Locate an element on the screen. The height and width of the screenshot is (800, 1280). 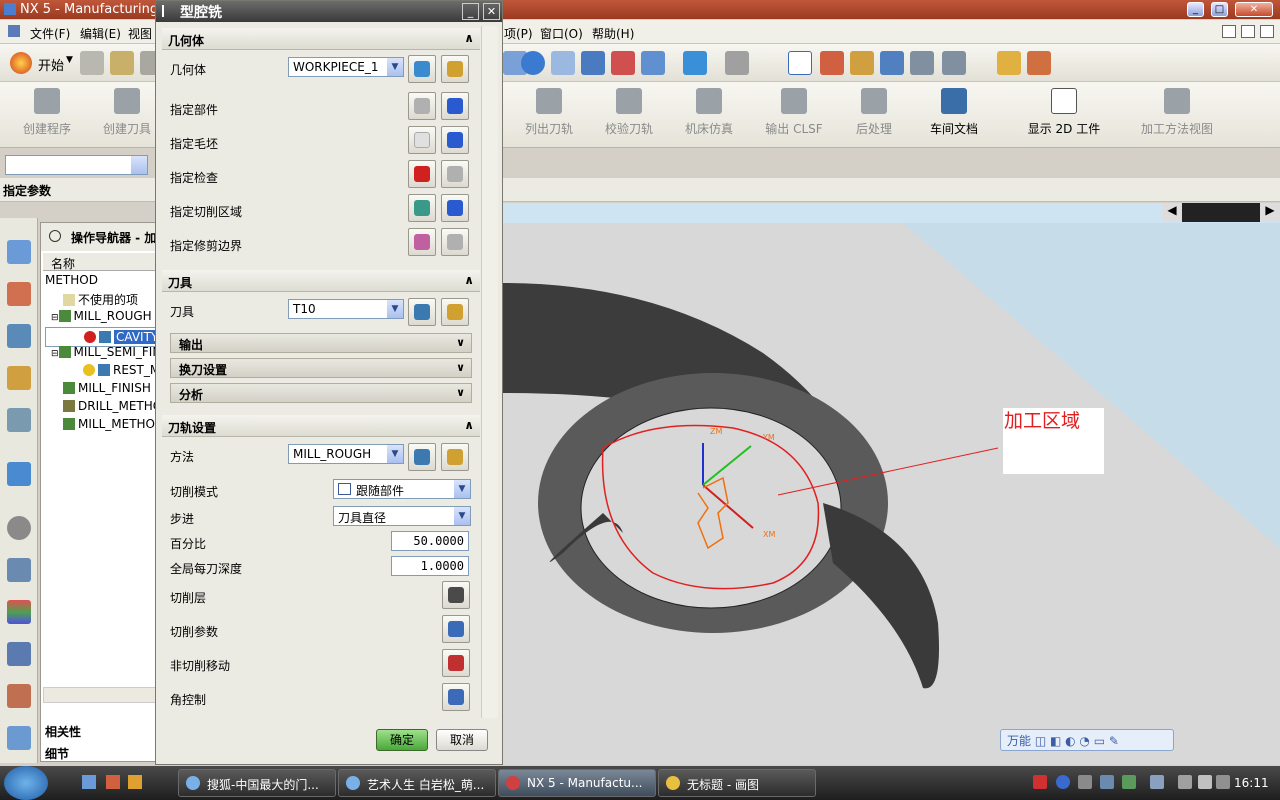
new-tool-button is located at coordinates (422, 312).